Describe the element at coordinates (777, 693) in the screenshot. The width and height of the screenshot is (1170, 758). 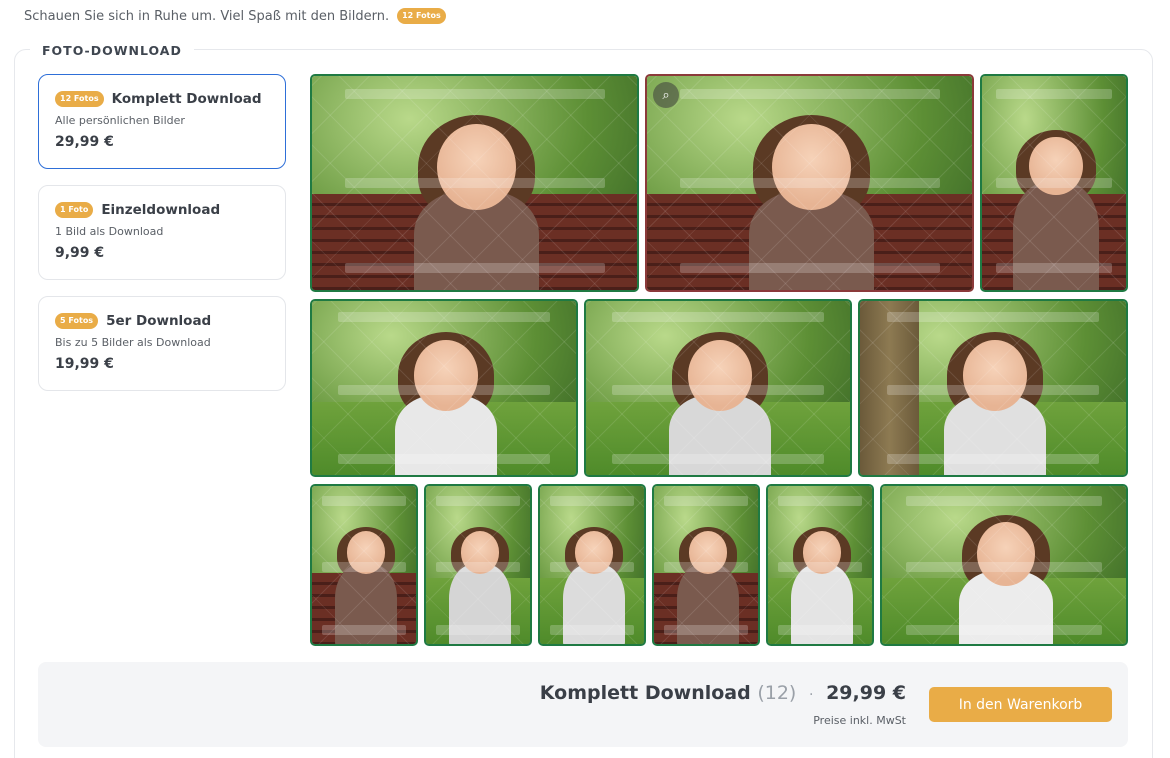
I see `summary-count: (12)` at that location.